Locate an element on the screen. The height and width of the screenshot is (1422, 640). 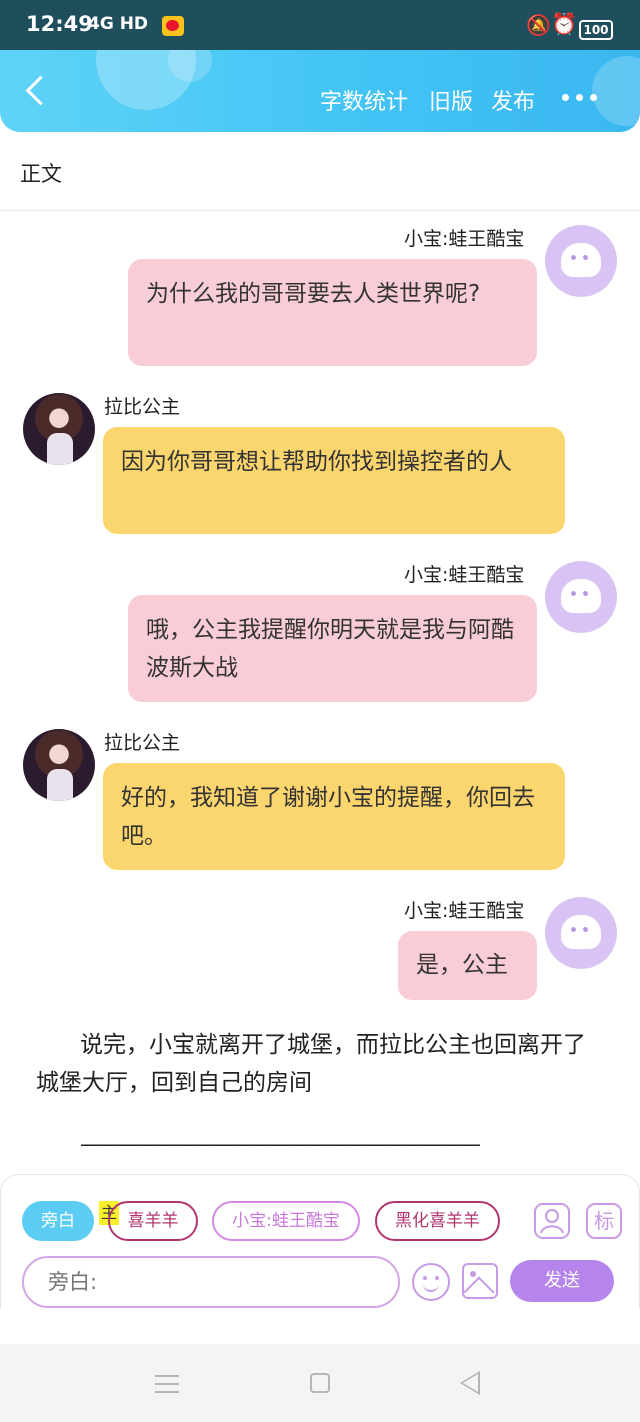
mute-icon: 🔕 is located at coordinates (538, 25).